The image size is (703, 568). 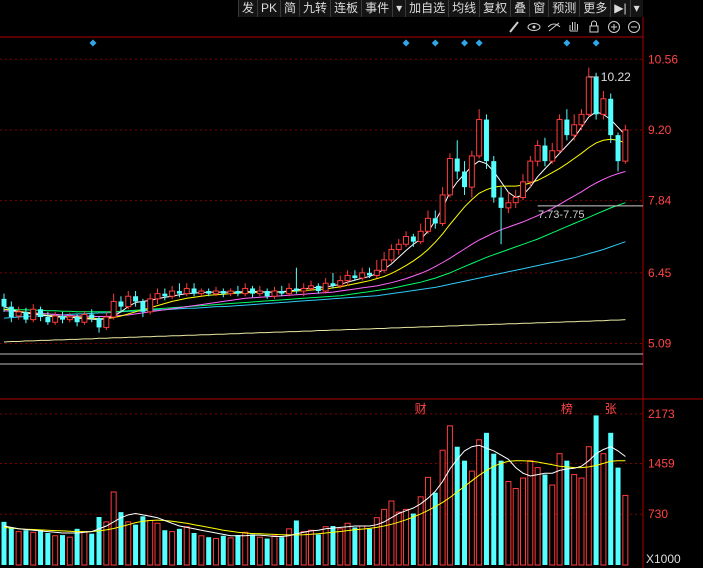 What do you see at coordinates (514, 27) in the screenshot?
I see `pencil-icon` at bounding box center [514, 27].